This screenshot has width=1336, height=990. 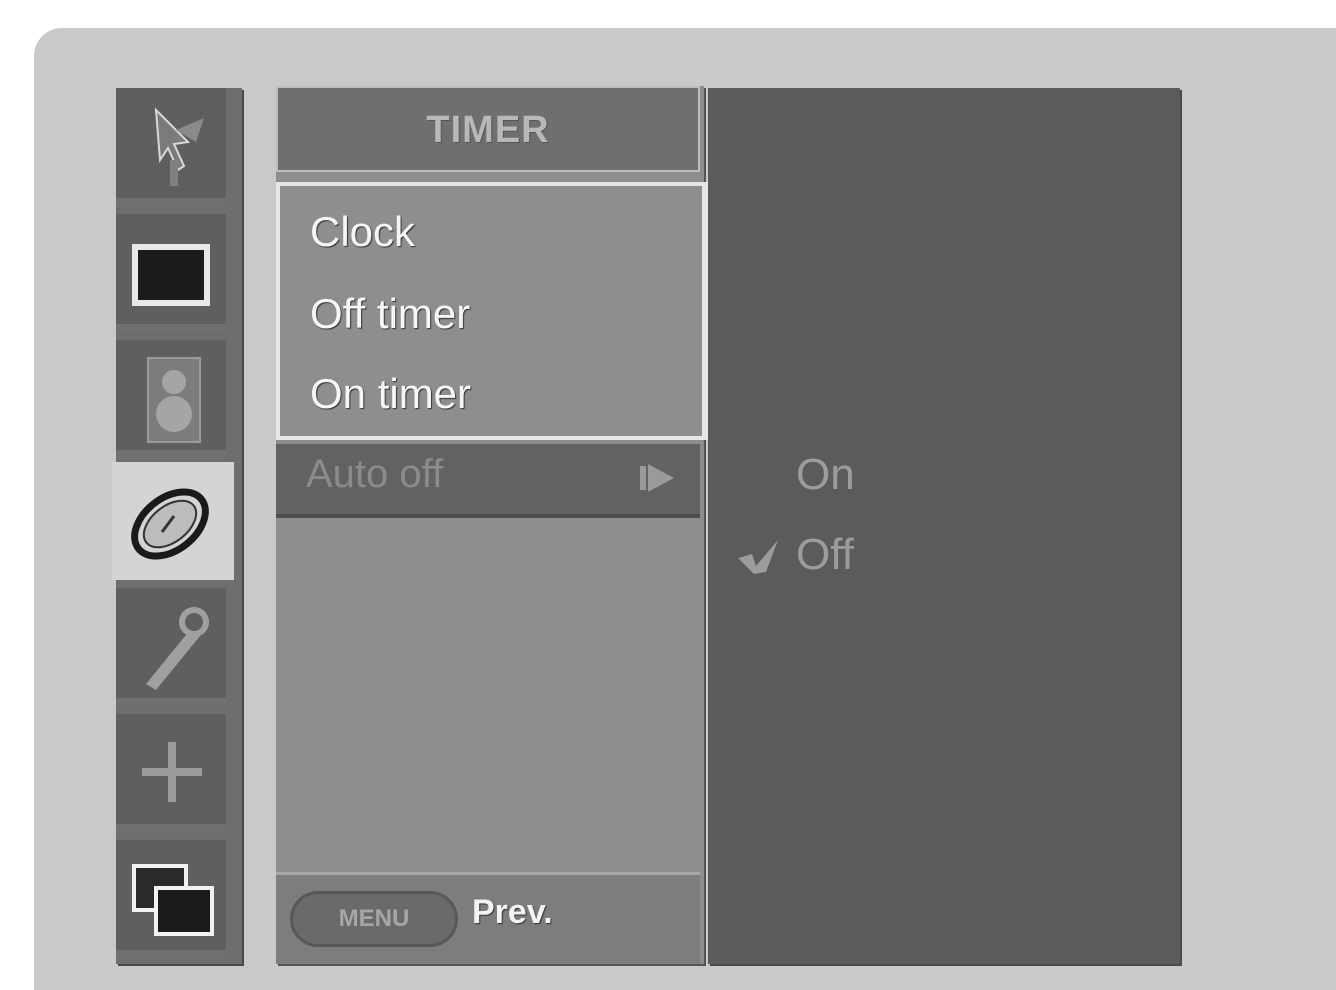 I want to click on checkmark-icon, so click(x=758, y=557).